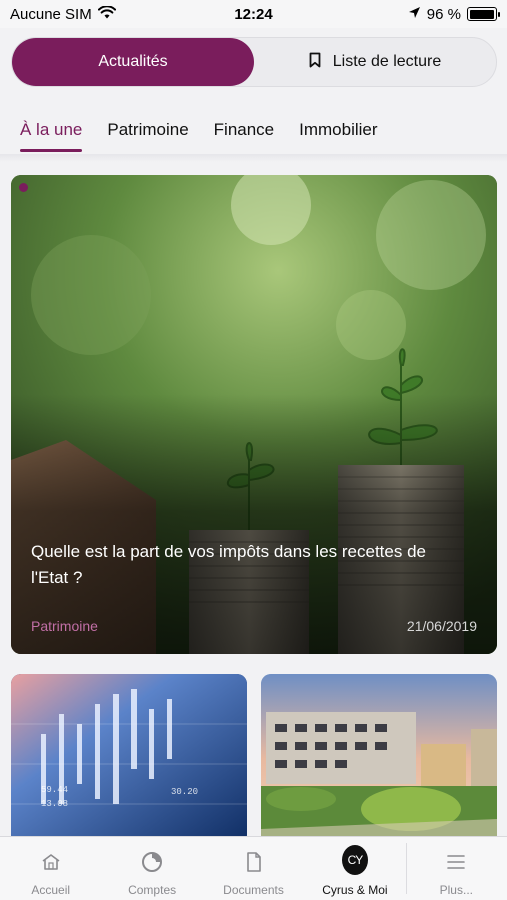 This screenshot has height=900, width=507. I want to click on article-card-finance-chart: 59.44 13.08 30.20, so click(129, 759).